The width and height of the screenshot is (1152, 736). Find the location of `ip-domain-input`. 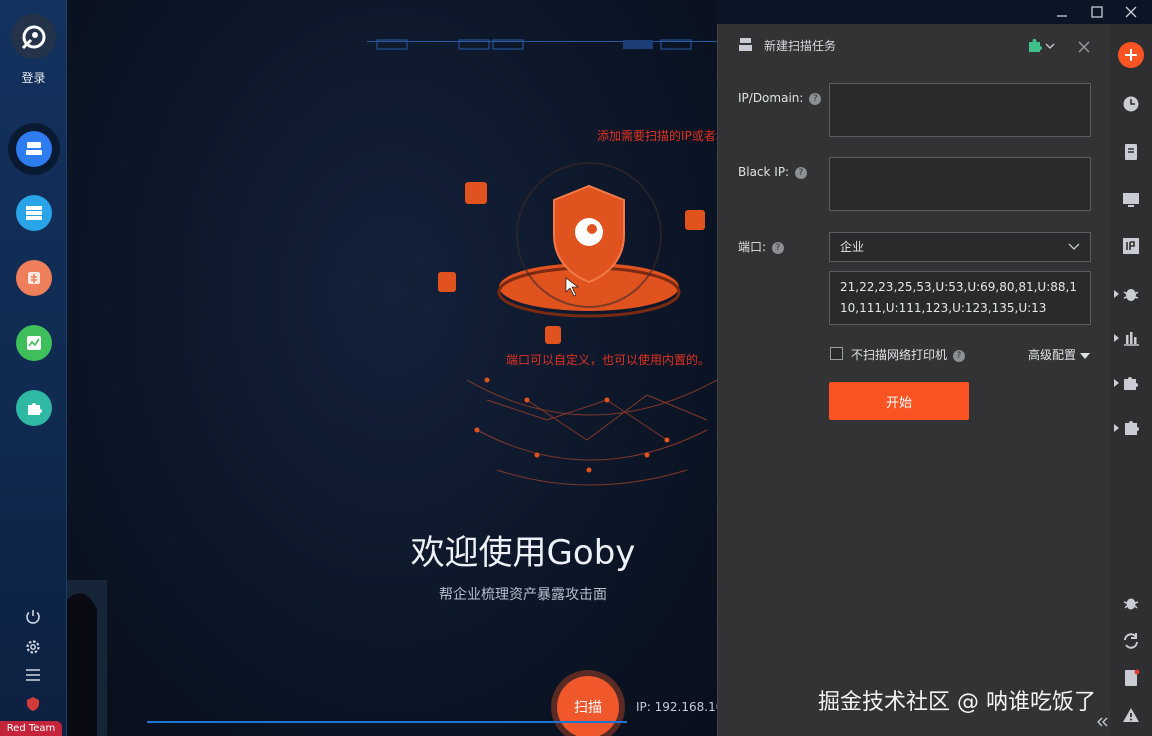

ip-domain-input is located at coordinates (960, 110).